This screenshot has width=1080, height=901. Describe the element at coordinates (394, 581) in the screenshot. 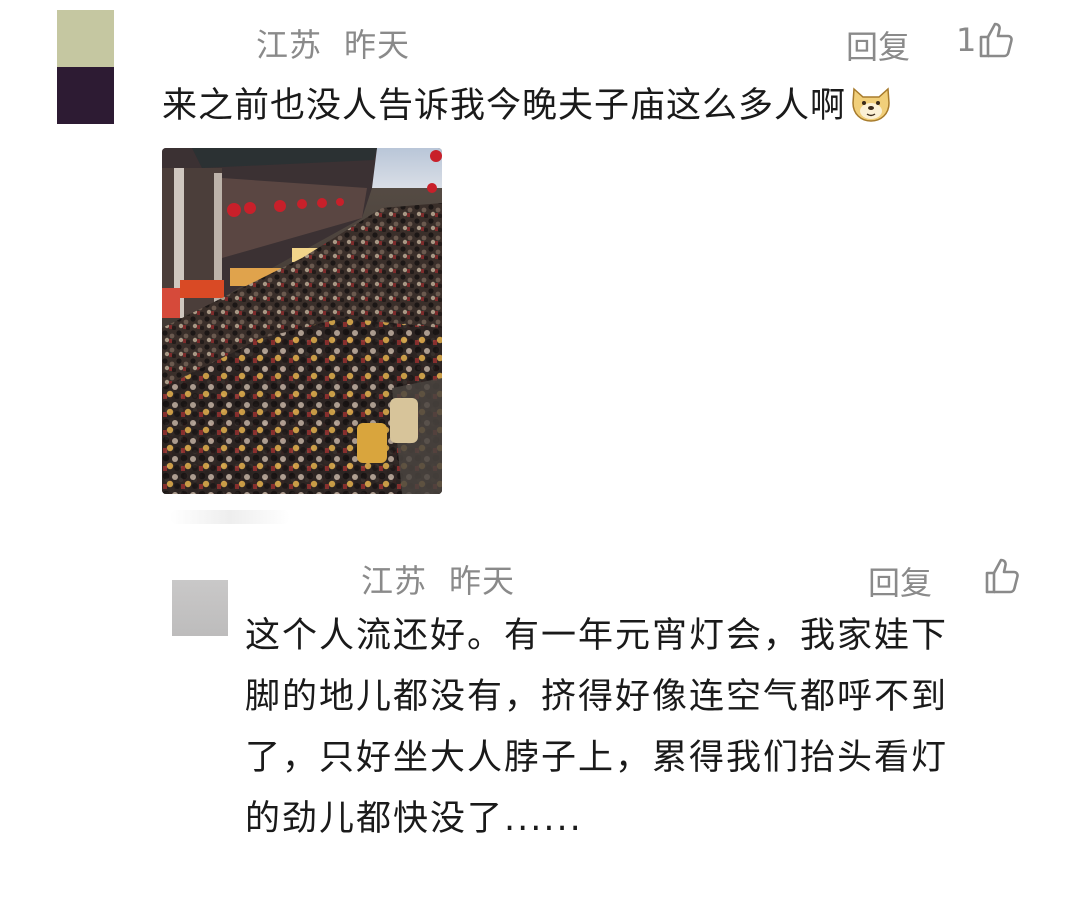

I see `reply-location: 江苏` at that location.